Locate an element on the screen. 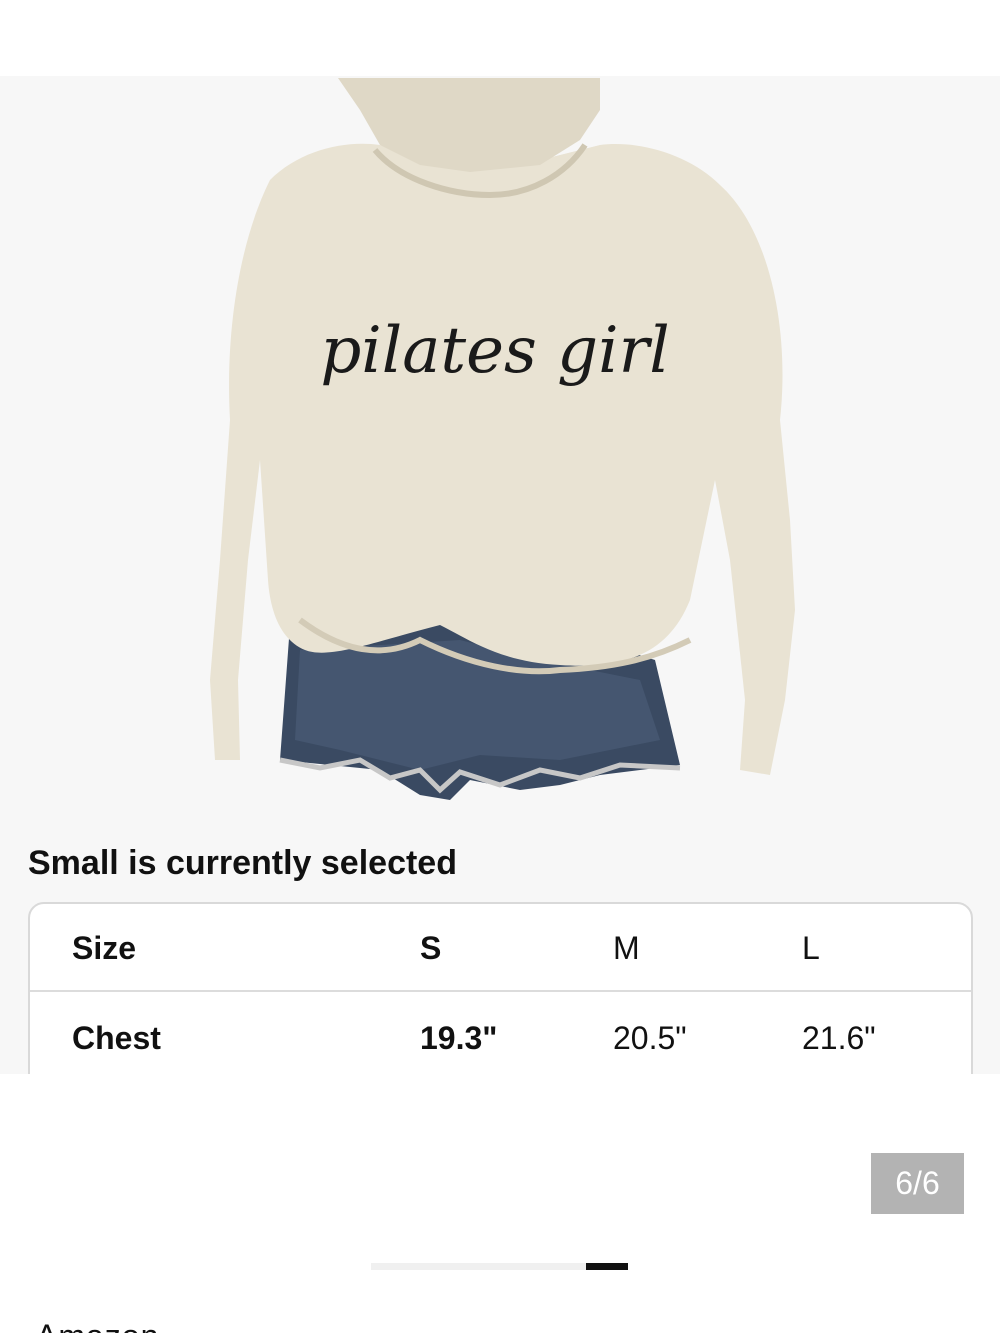  chest-value-l: 21.6" is located at coordinates (839, 1038).